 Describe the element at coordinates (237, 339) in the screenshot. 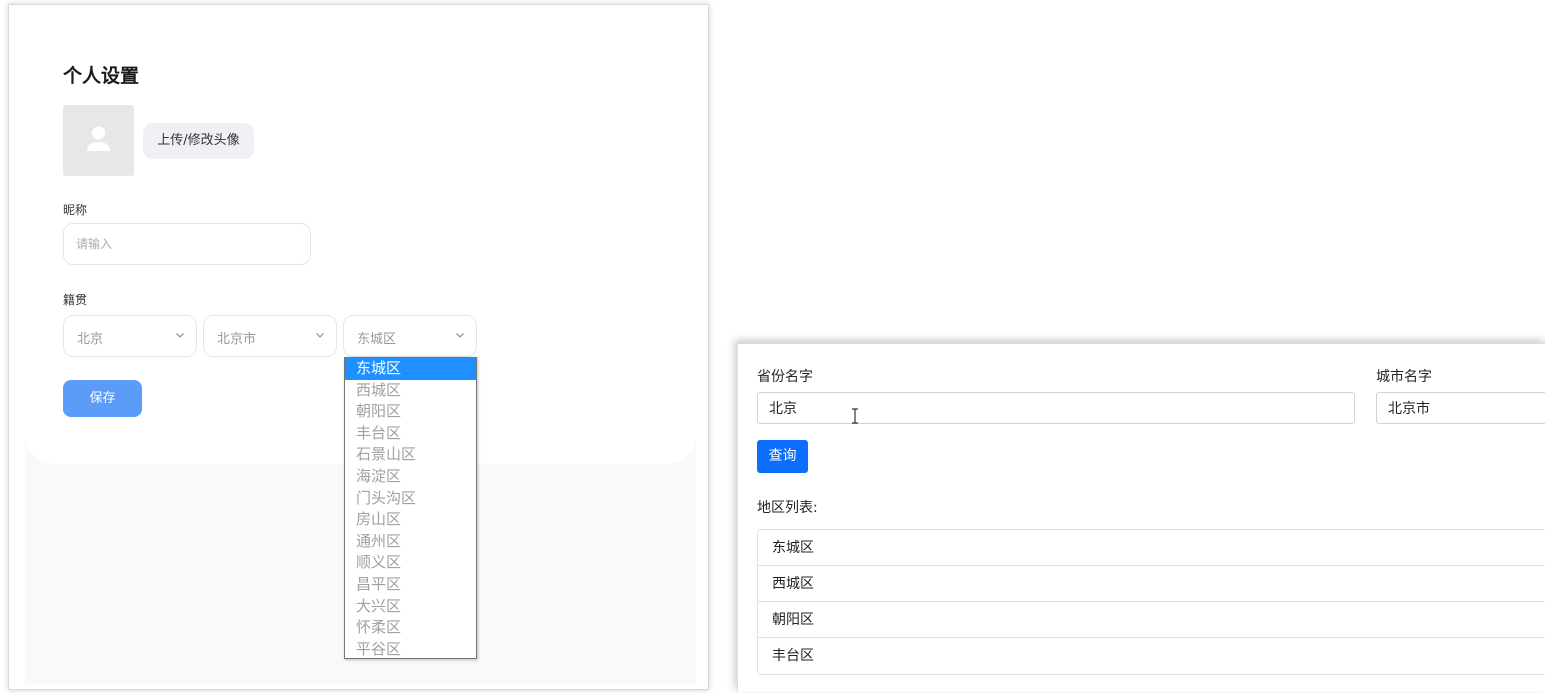

I see `city-select-value: 北京市` at that location.